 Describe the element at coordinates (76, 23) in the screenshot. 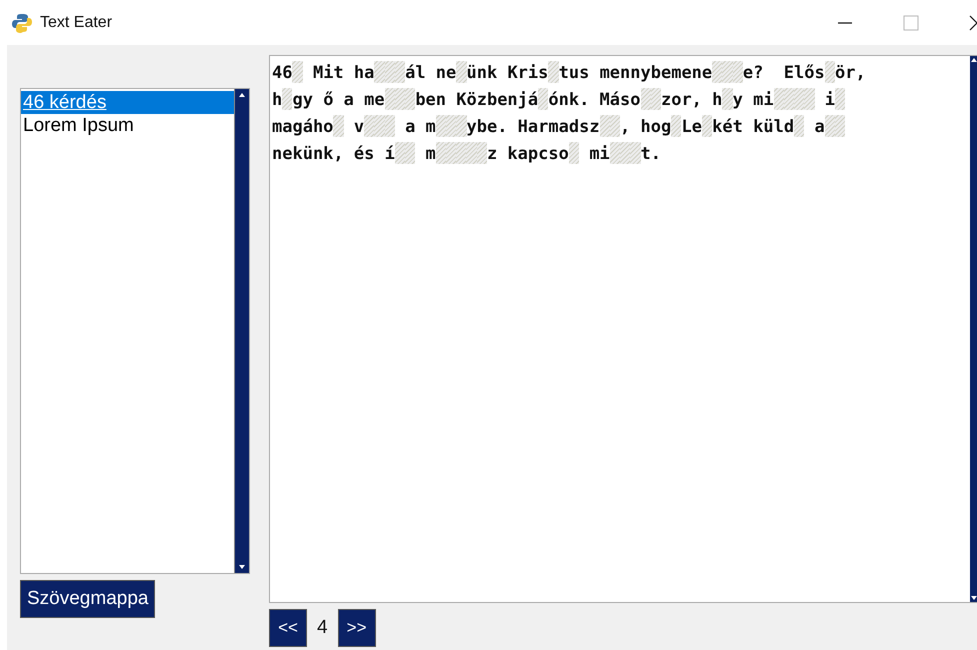

I see `window-title: Text Eater` at that location.